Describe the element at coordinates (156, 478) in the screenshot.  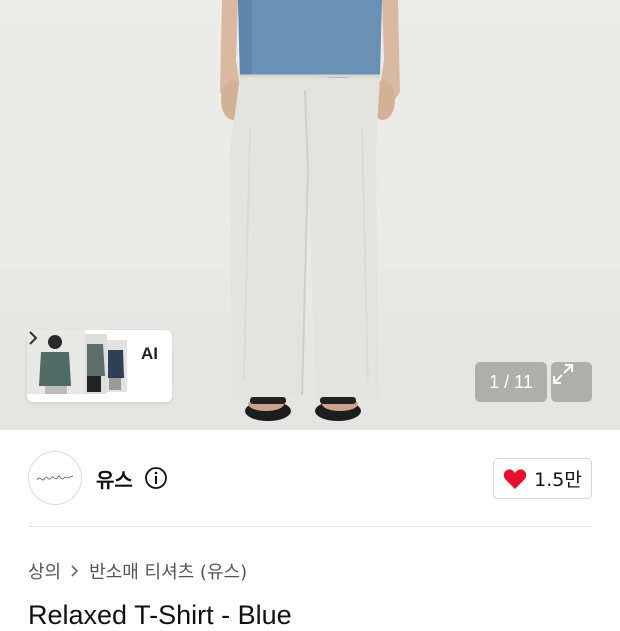
I see `info-icon` at that location.